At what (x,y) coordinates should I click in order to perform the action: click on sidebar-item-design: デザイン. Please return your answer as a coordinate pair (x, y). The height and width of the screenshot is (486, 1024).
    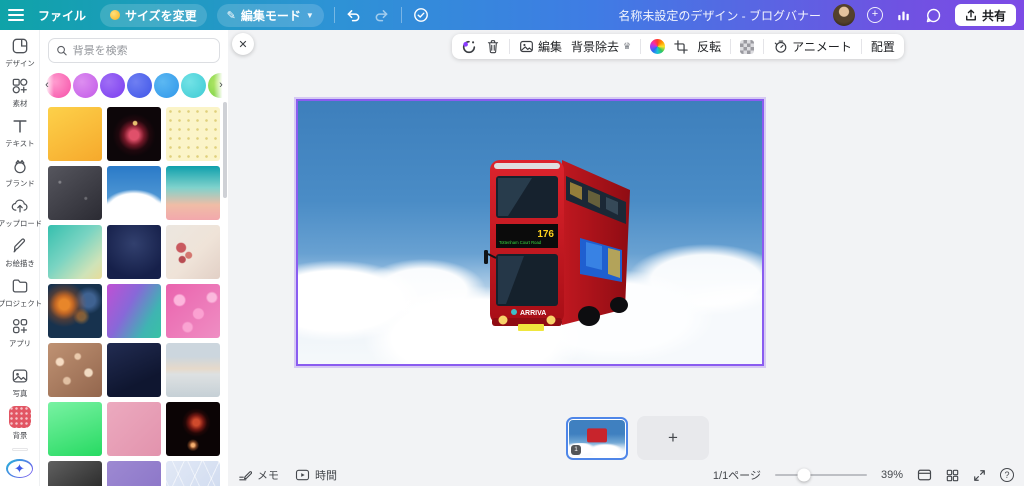
    Looking at the image, I should click on (20, 52).